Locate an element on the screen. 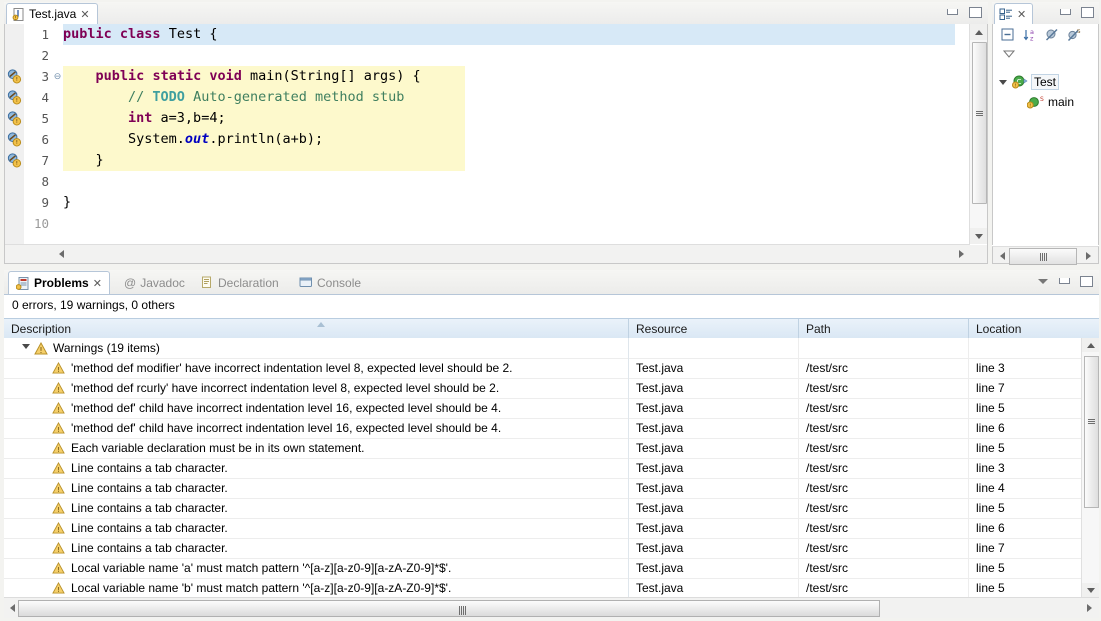 This screenshot has width=1101, height=621. problems-table-header: Description Resource Path Location is located at coordinates (551, 329).